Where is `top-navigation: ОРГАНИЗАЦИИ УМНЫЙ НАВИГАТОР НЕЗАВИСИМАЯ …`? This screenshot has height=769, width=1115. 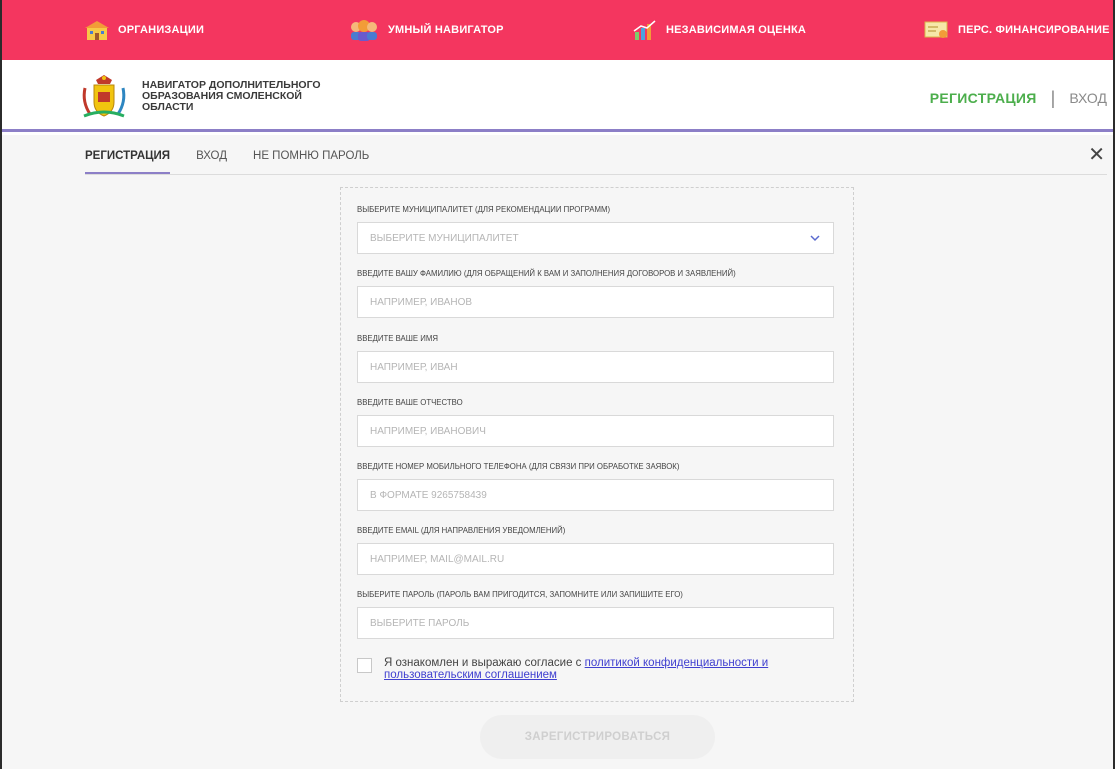
top-navigation: ОРГАНИЗАЦИИ УМНЫЙ НАВИГАТОР НЕЗАВИСИМАЯ … is located at coordinates (557, 30).